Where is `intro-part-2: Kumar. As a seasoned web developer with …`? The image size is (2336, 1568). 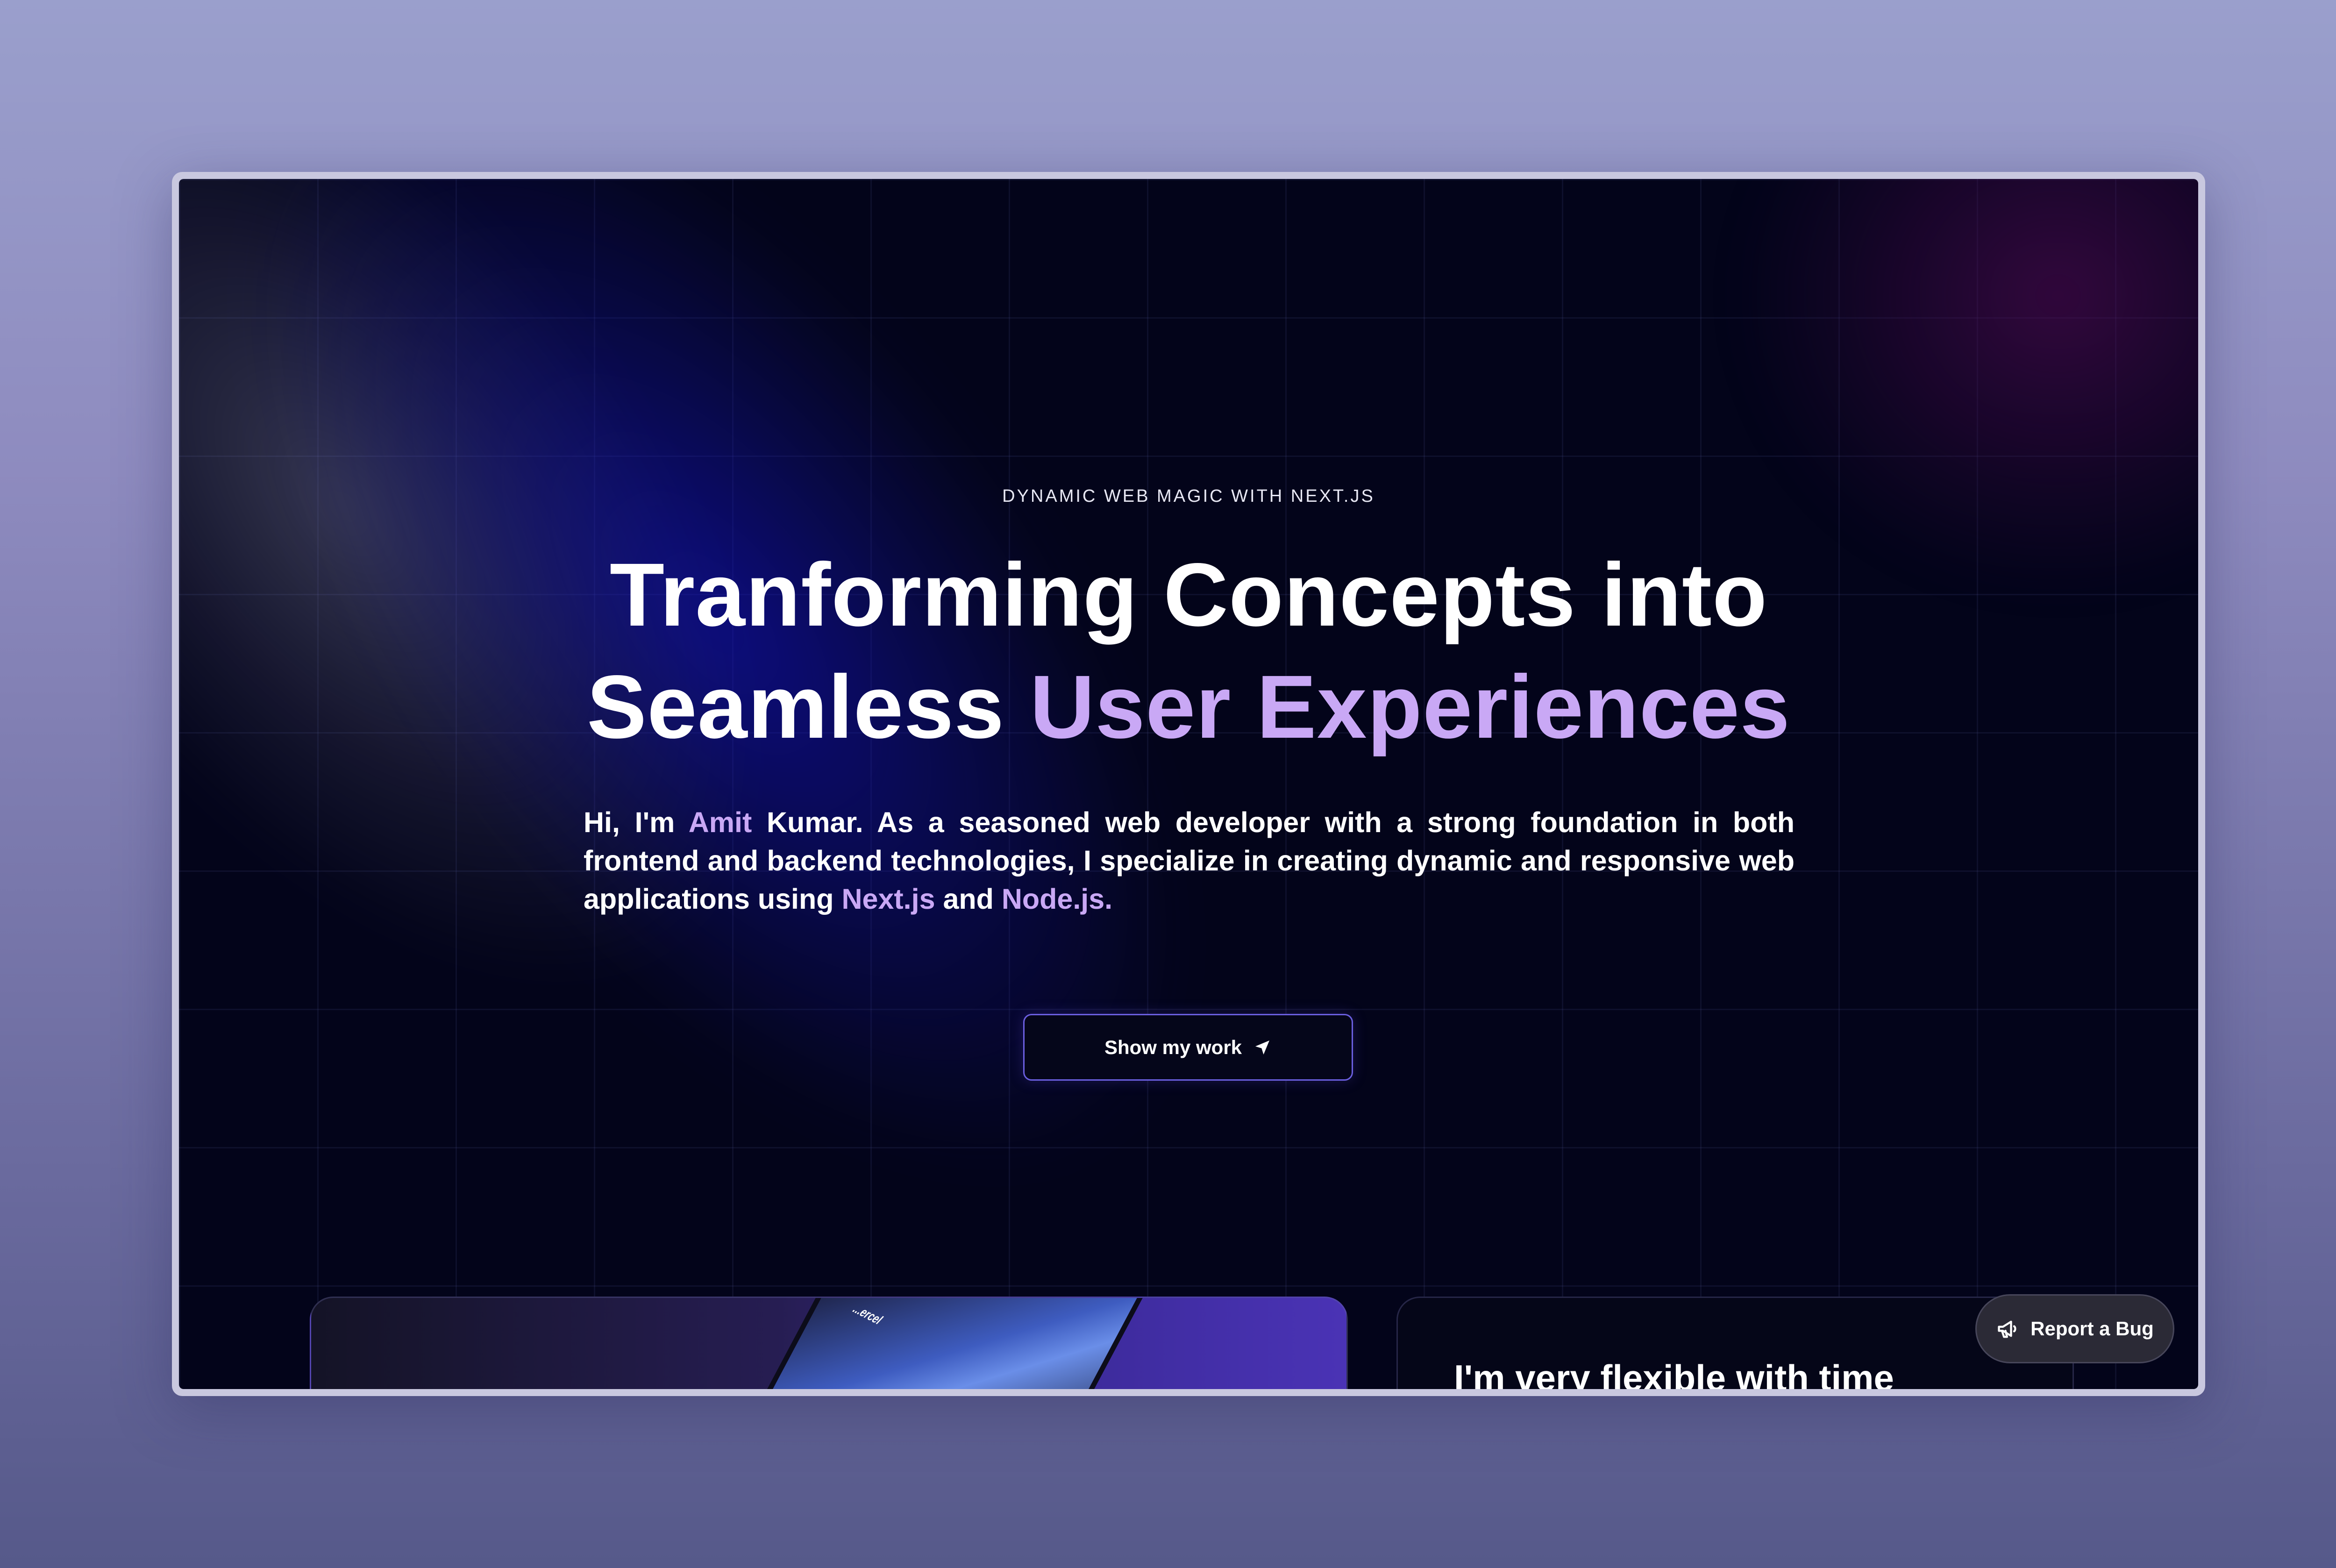
intro-part-2: Kumar. As a seasoned web developer with … is located at coordinates (1189, 861).